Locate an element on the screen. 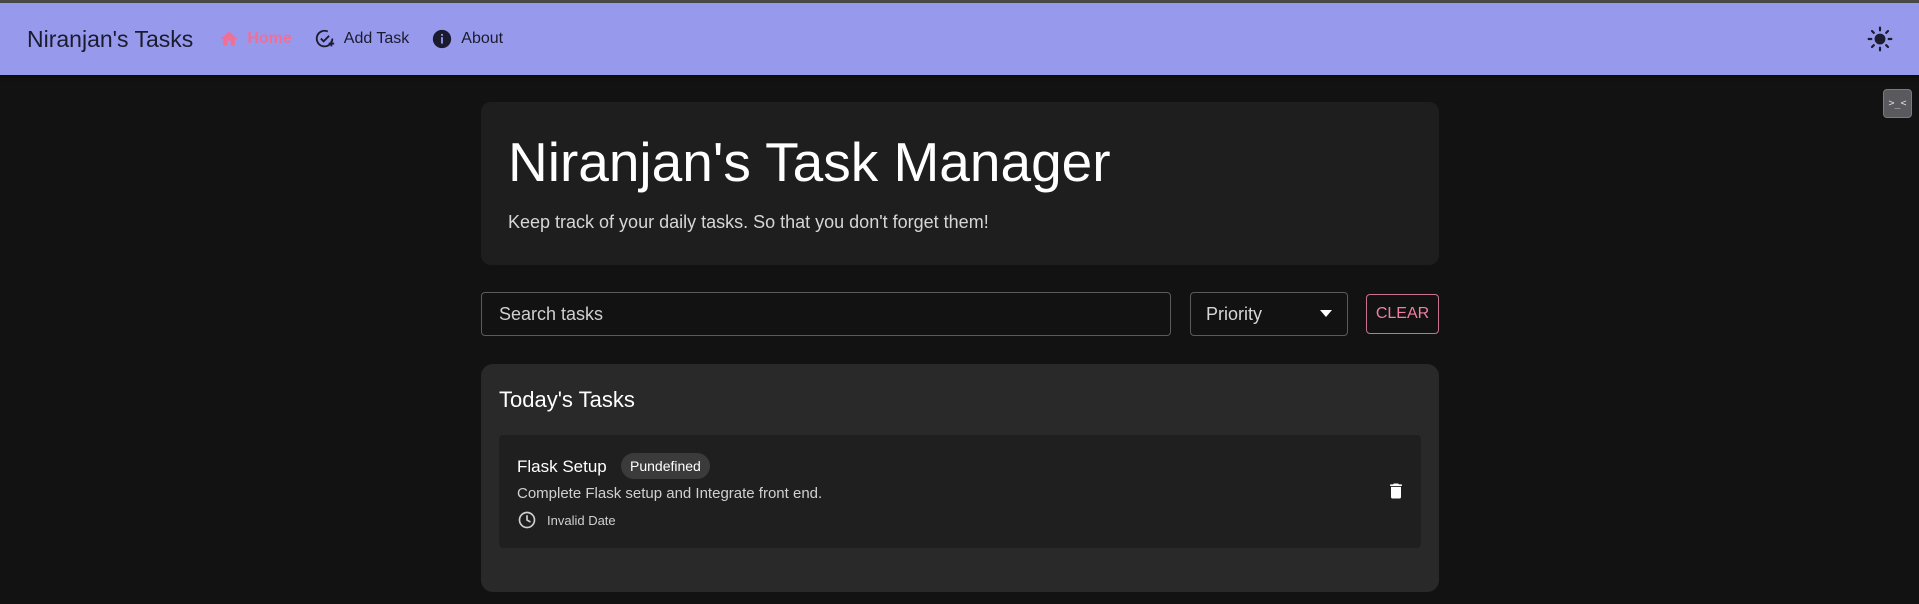 This screenshot has height=604, width=1919. nav-about-link: About is located at coordinates (467, 39).